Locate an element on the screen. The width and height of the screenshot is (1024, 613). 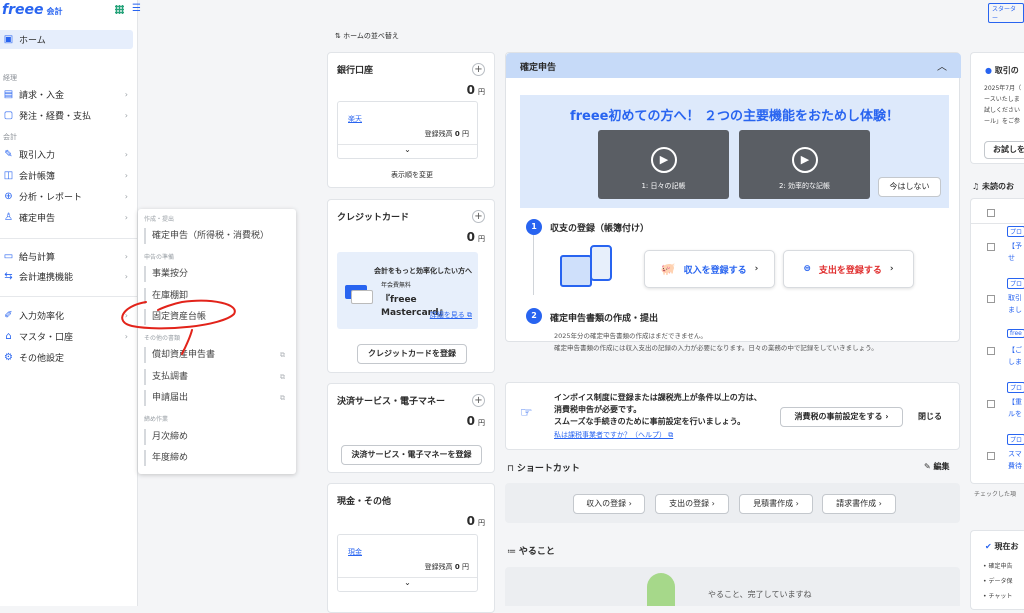
freee-logo: freee 会計 is located at coordinates (32, 10).